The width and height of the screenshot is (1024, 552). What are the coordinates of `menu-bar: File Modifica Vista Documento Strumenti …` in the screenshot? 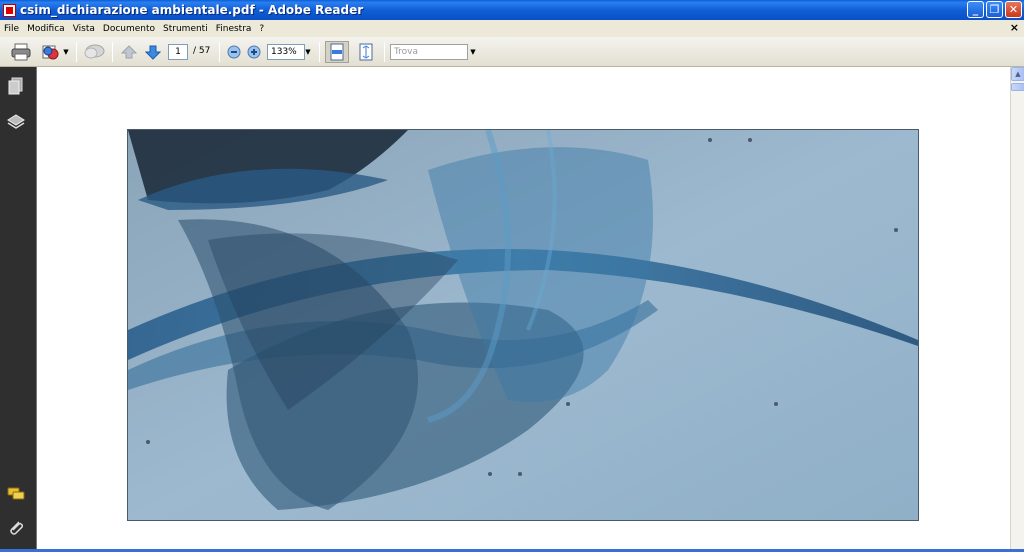 It's located at (512, 28).